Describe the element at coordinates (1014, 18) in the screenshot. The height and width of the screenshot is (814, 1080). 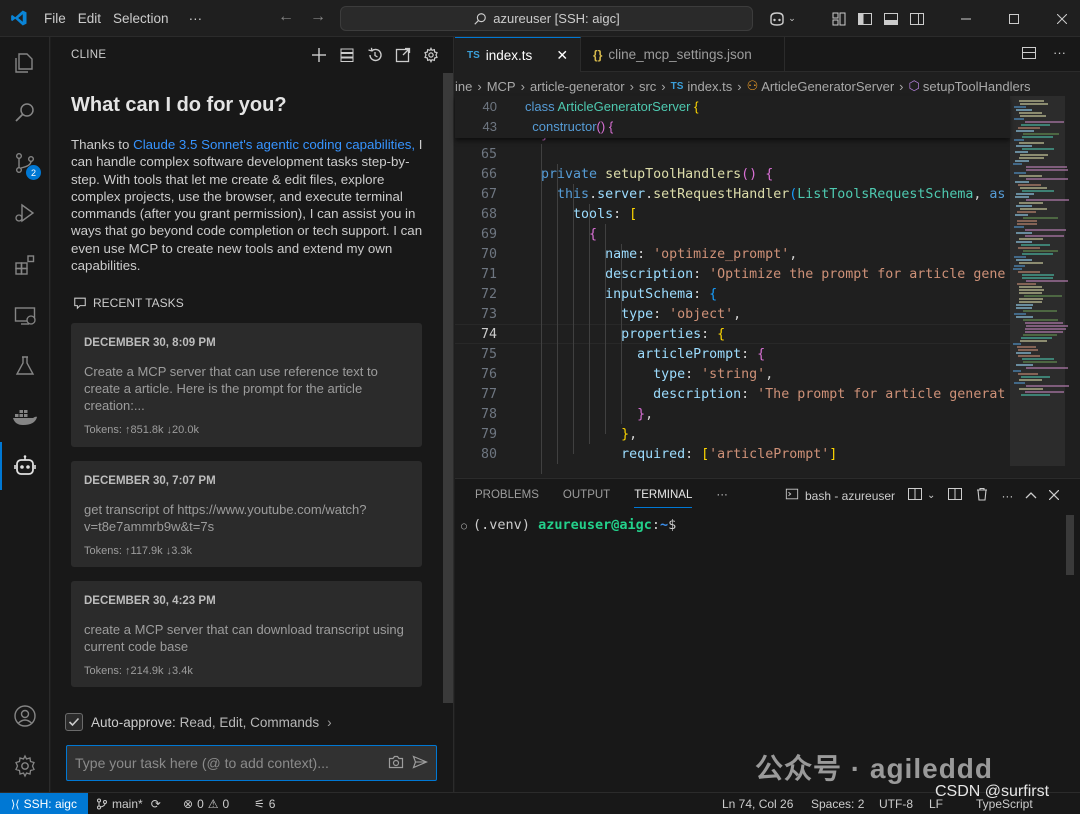
I see `maximize-button` at that location.